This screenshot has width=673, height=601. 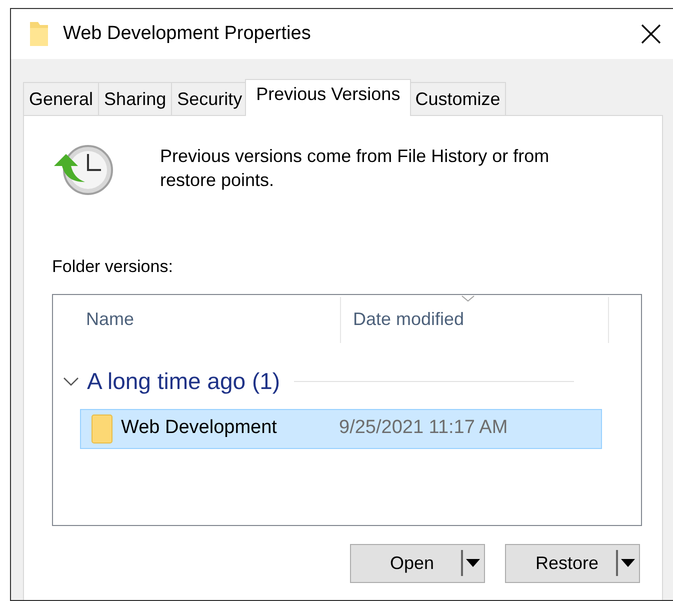 What do you see at coordinates (408, 319) in the screenshot?
I see `column-header: Date modified` at bounding box center [408, 319].